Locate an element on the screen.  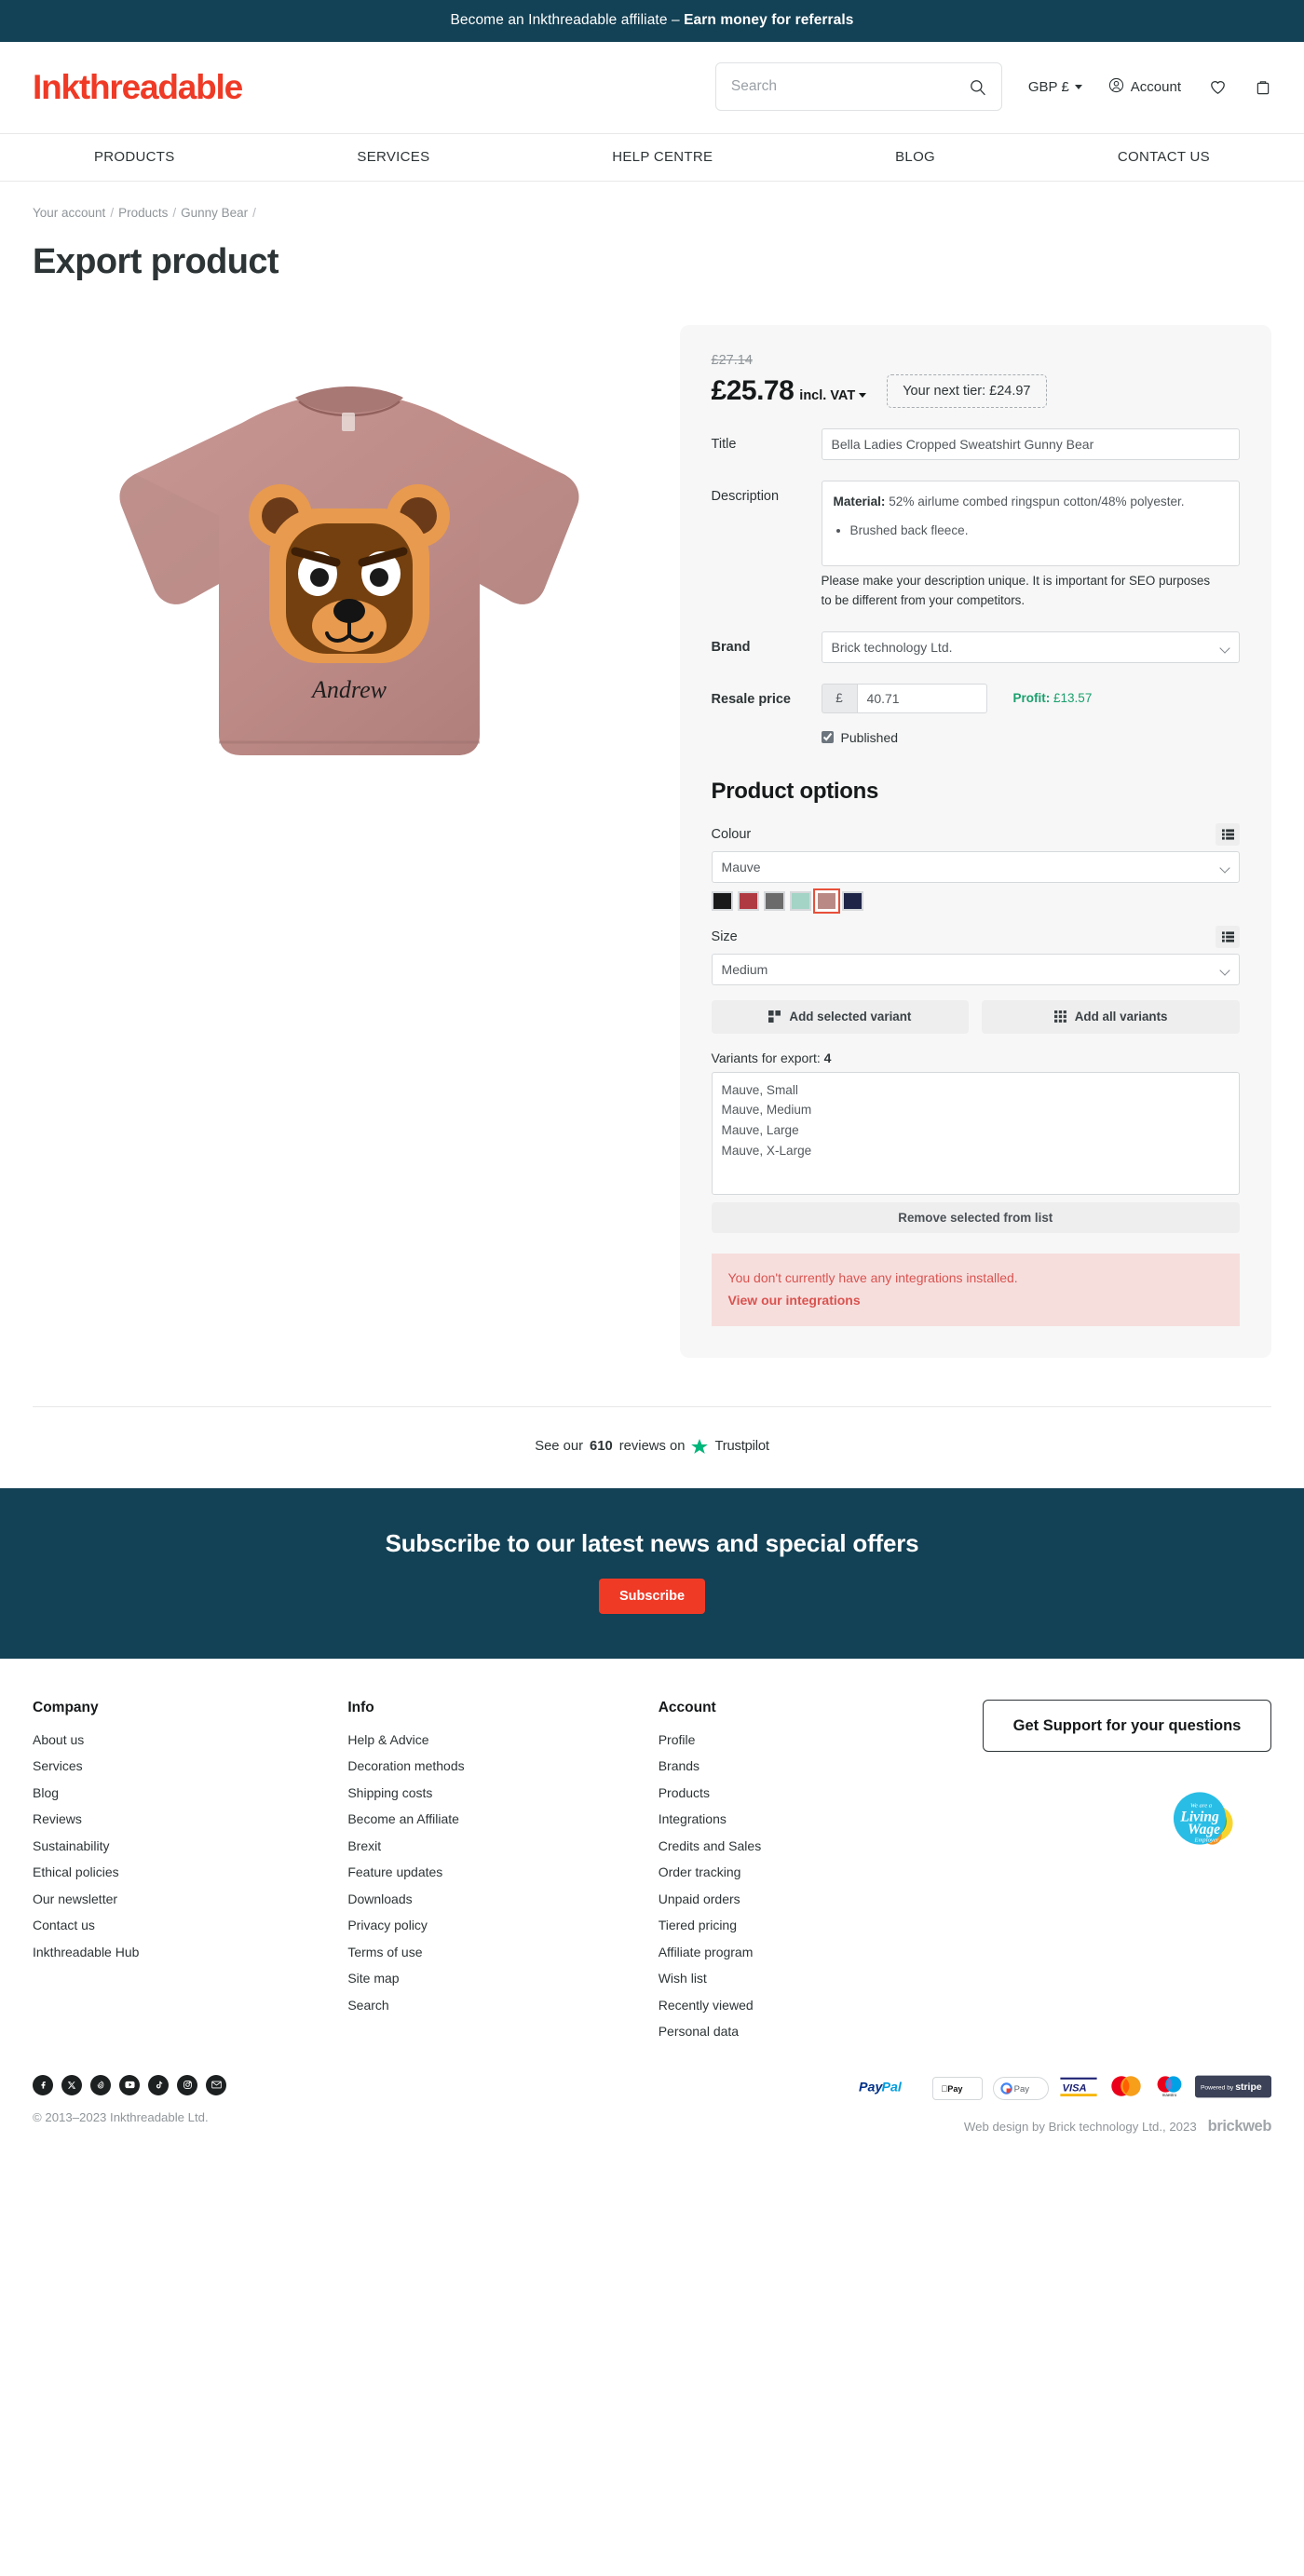
search-input is located at coordinates (849, 86).